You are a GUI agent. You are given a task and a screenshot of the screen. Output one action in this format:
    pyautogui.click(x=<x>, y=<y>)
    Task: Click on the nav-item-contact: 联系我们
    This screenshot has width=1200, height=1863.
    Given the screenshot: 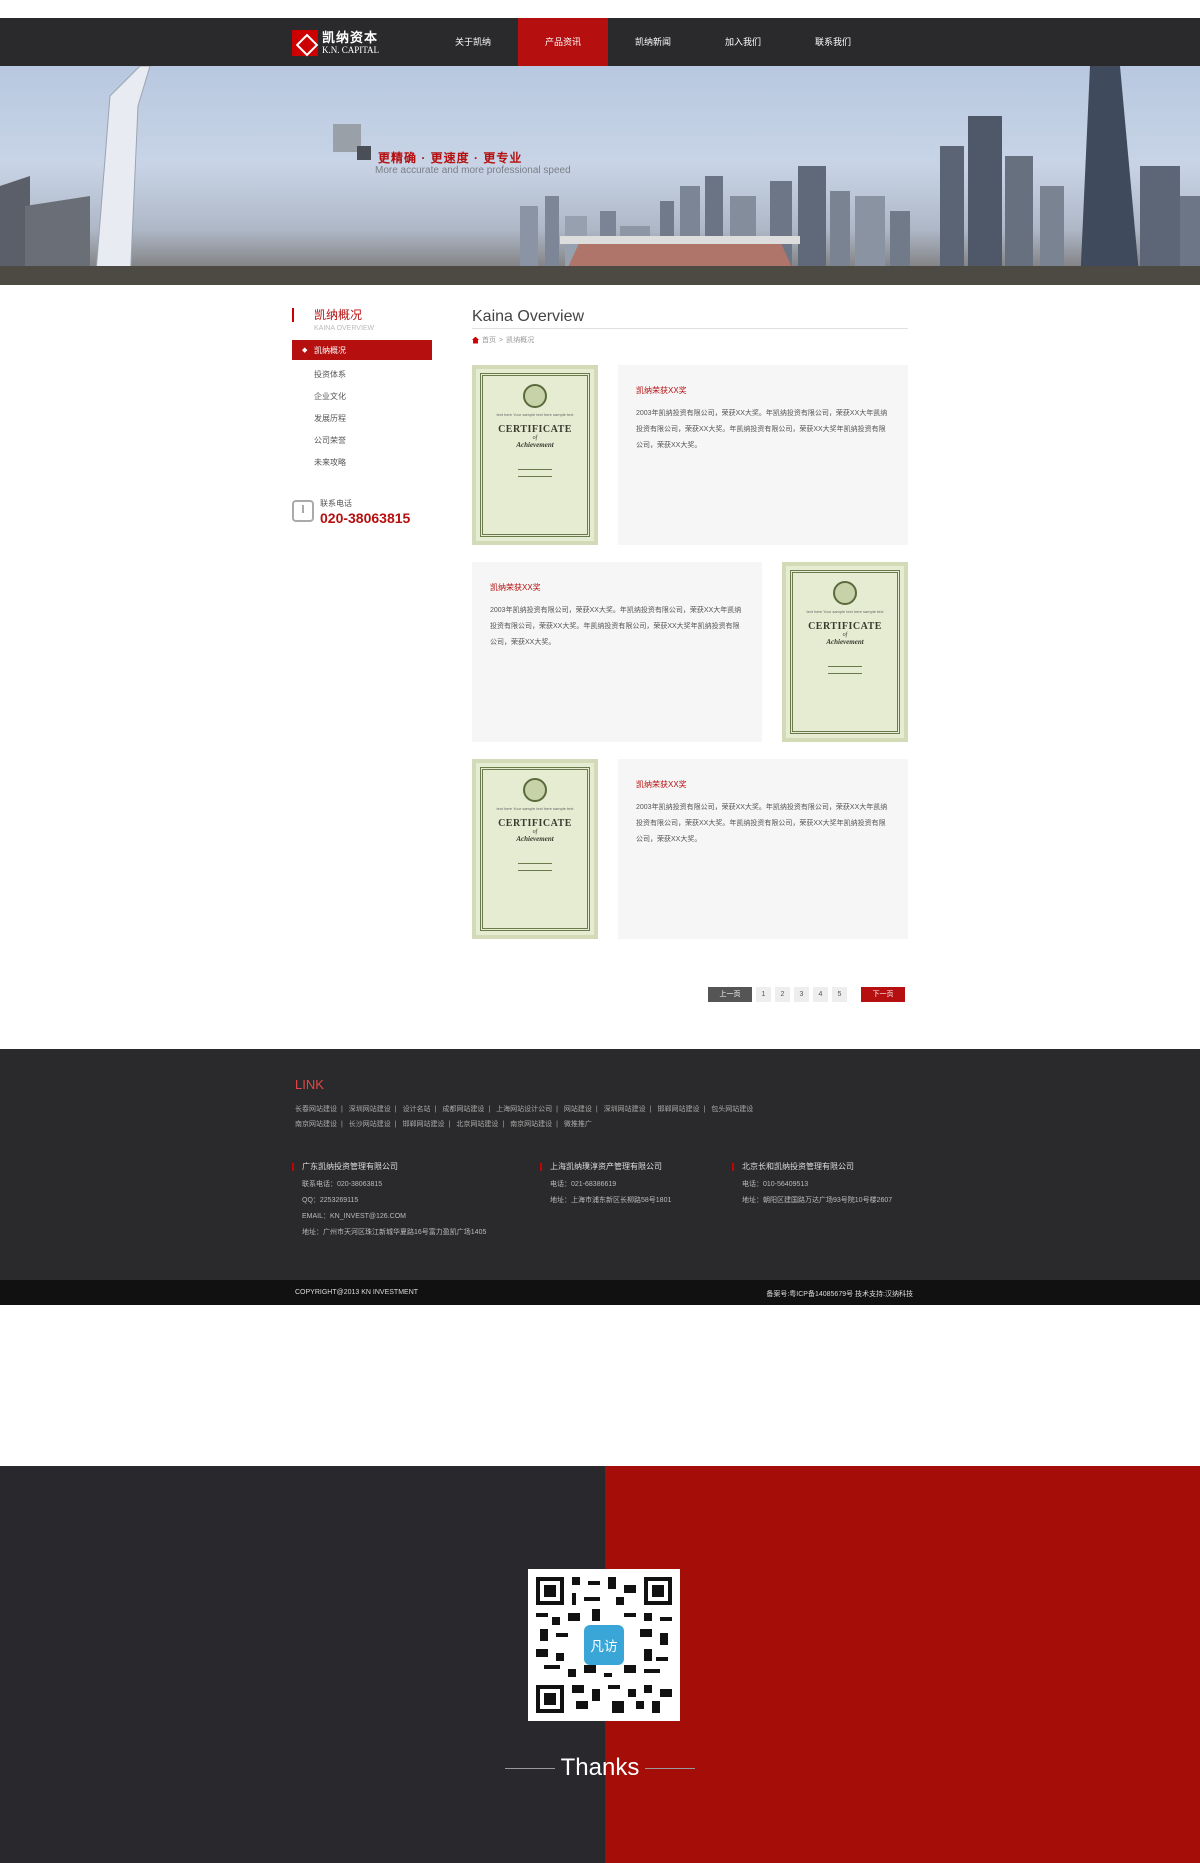 What is the action you would take?
    pyautogui.click(x=833, y=42)
    